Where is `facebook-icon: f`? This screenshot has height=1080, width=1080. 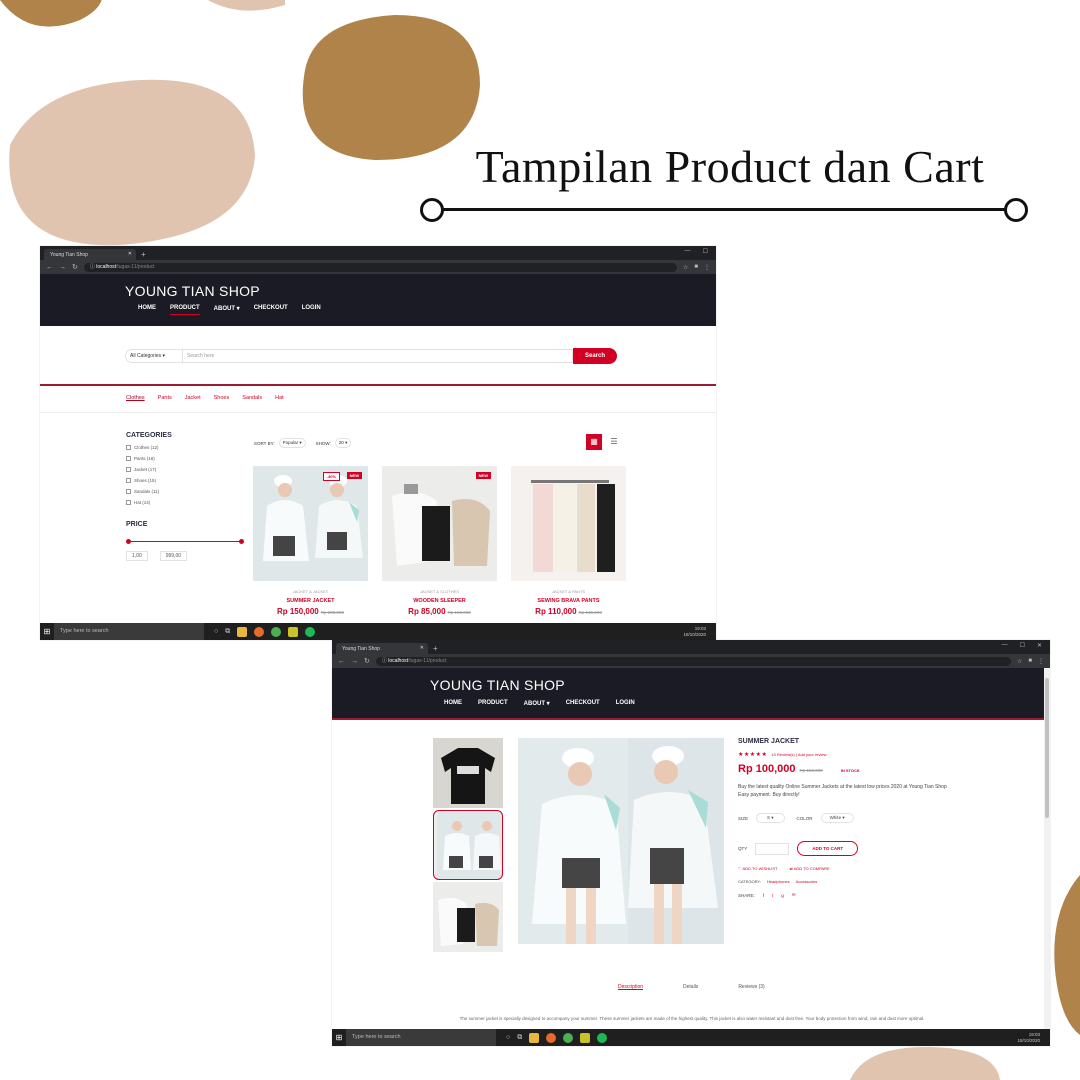 facebook-icon: f is located at coordinates (763, 895).